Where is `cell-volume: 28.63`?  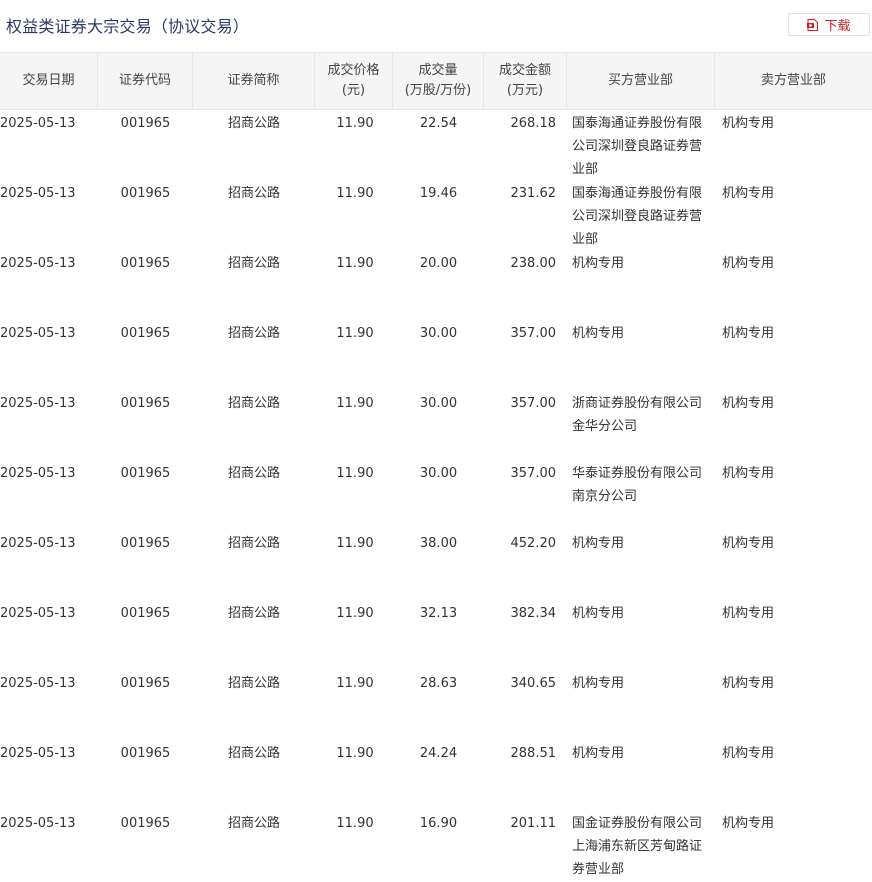
cell-volume: 28.63 is located at coordinates (438, 683).